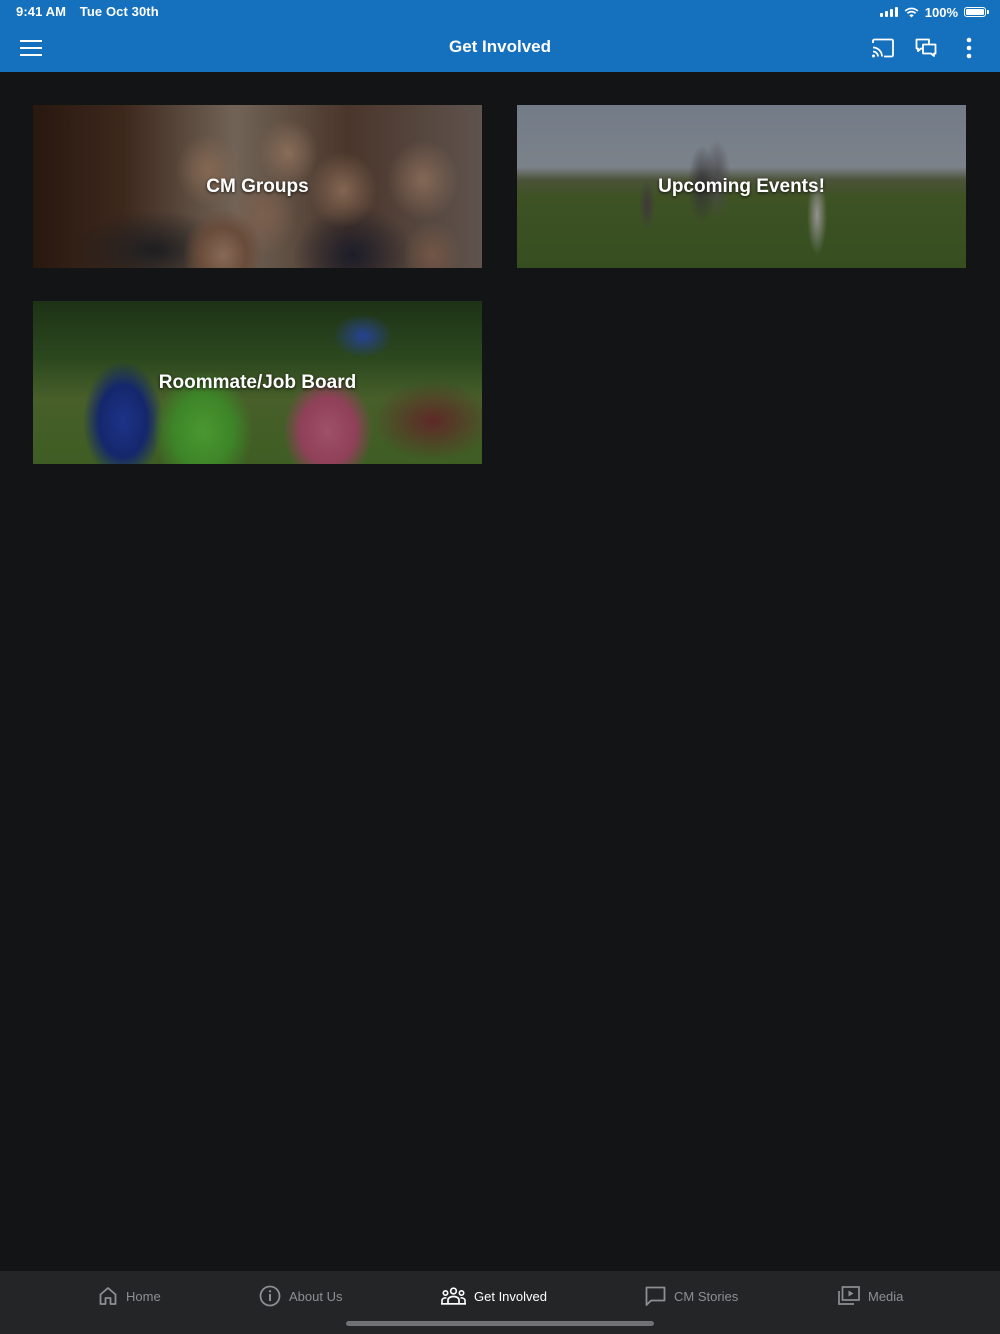 This screenshot has width=1000, height=1334. I want to click on status-bar-right: 100%, so click(934, 12).